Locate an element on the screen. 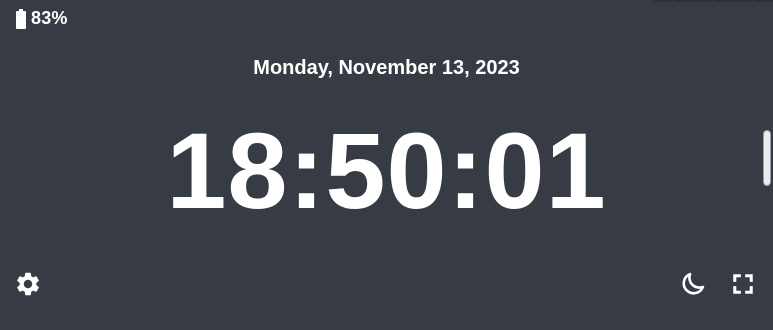 Image resolution: width=773 pixels, height=330 pixels. battery-status: 83% is located at coordinates (42, 18).